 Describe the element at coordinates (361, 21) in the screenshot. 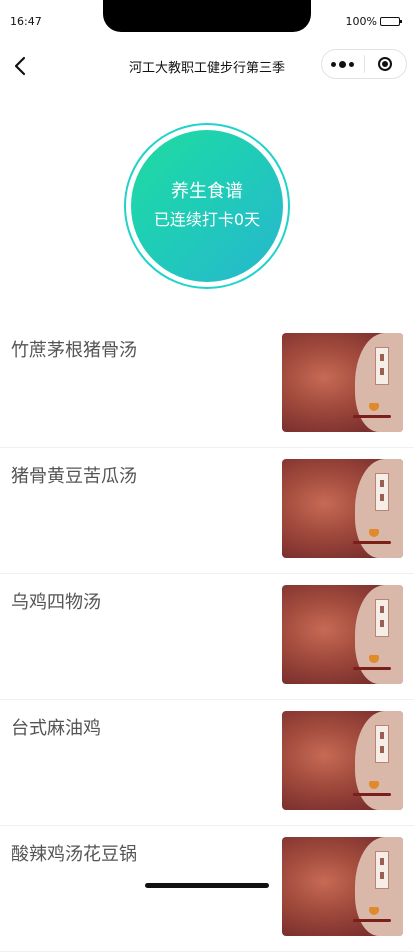

I see `battery-percent: 100%` at that location.